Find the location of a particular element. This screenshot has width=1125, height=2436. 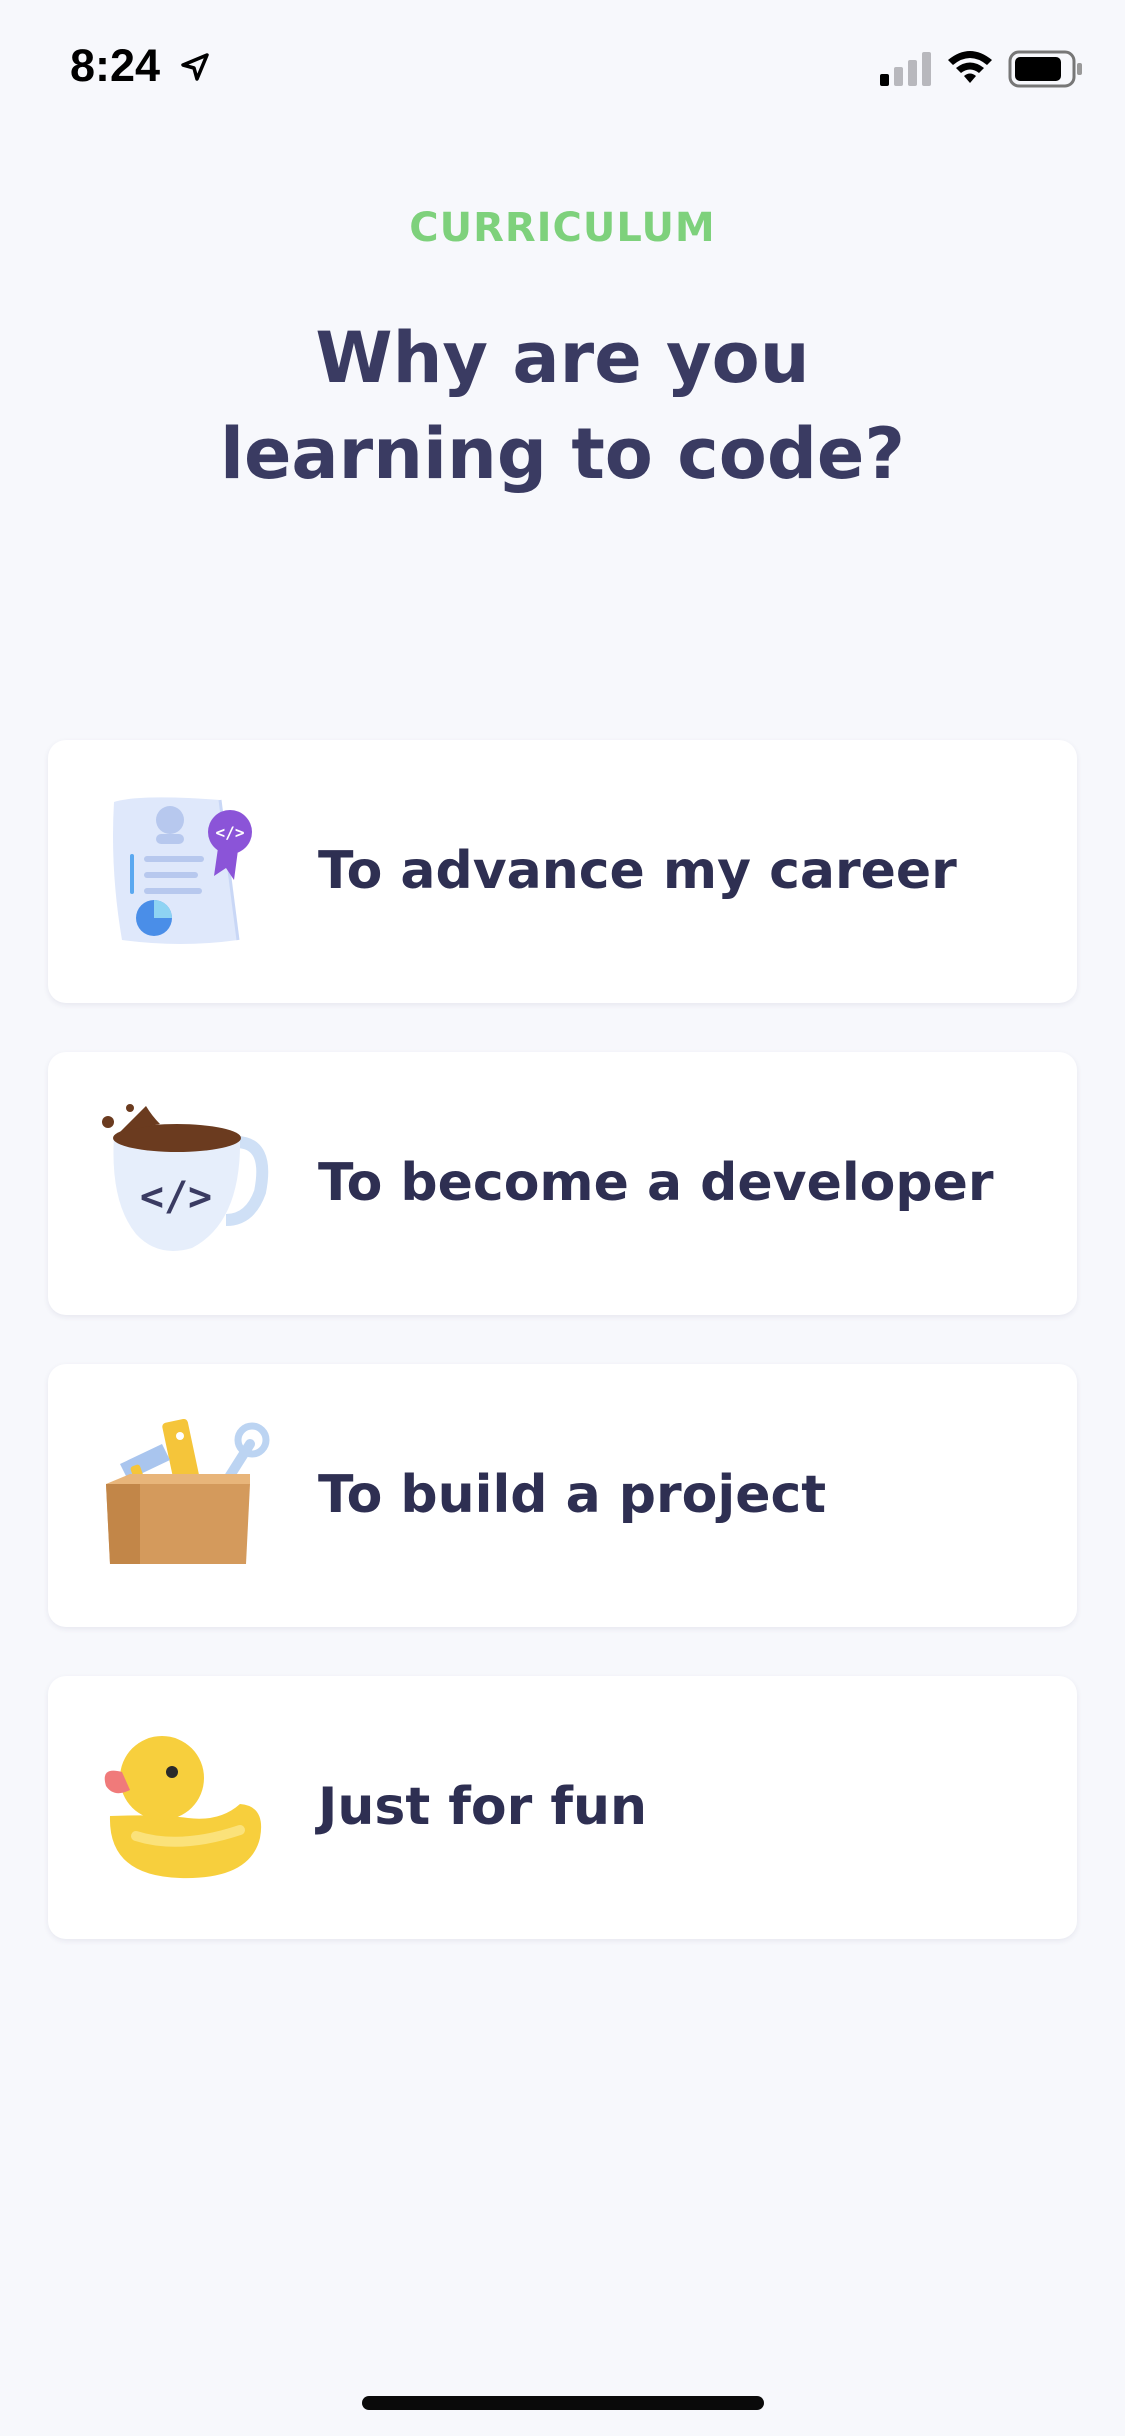

toolbox-icon is located at coordinates (188, 1491).